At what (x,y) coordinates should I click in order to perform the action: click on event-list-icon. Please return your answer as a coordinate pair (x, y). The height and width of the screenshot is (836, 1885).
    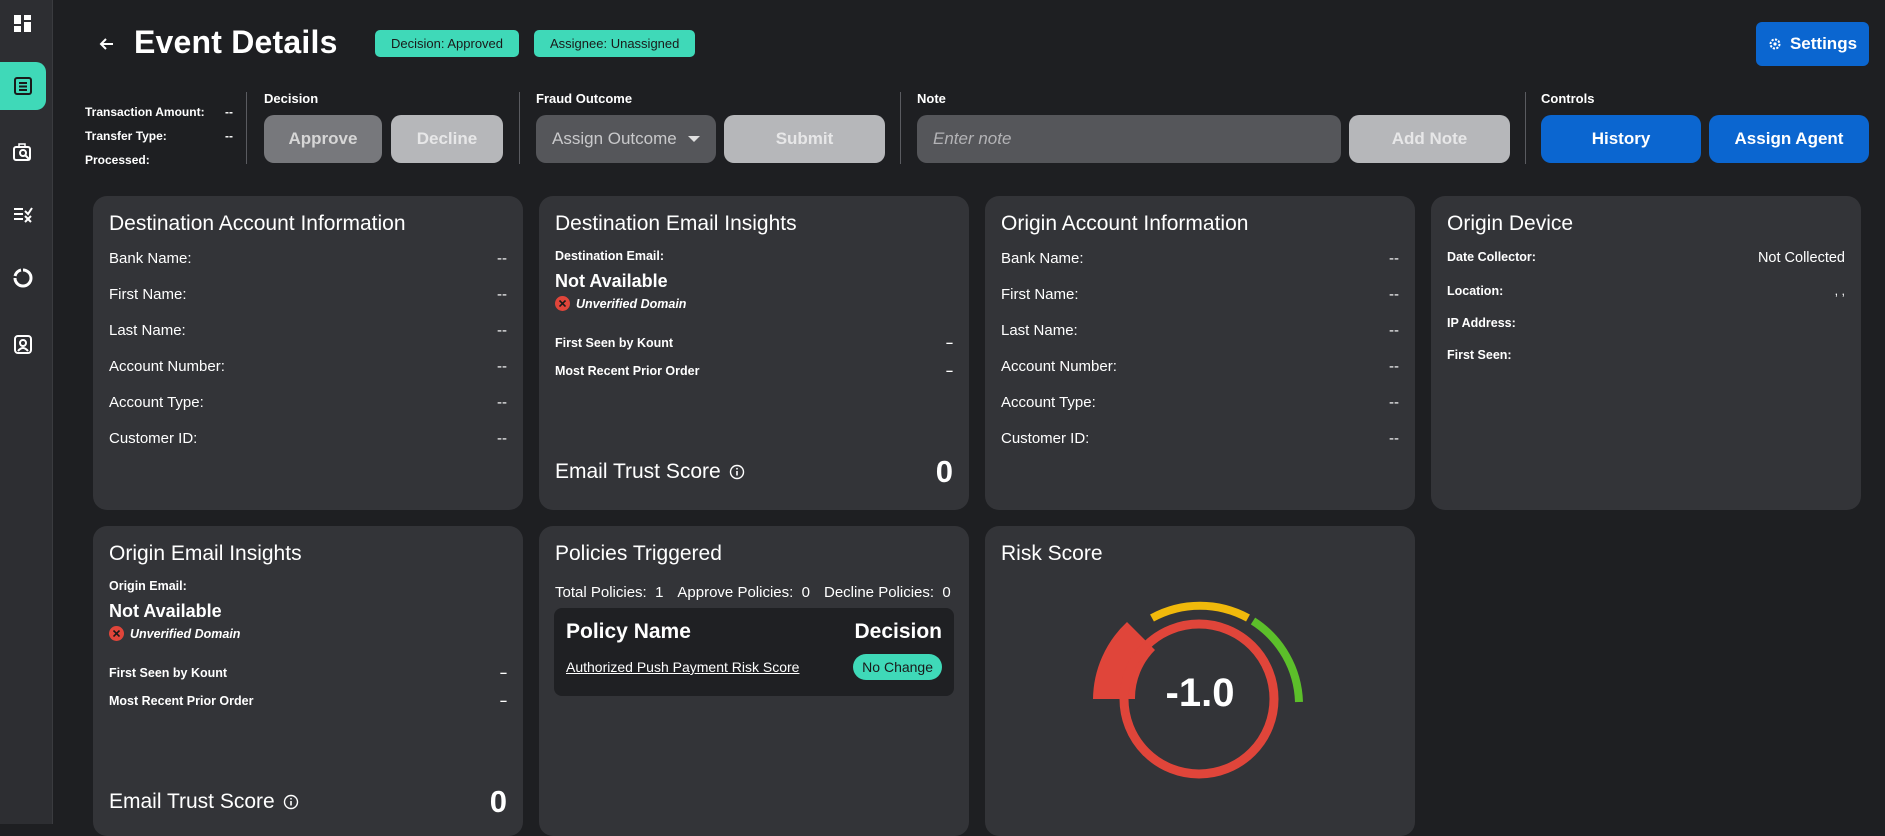
    Looking at the image, I should click on (23, 86).